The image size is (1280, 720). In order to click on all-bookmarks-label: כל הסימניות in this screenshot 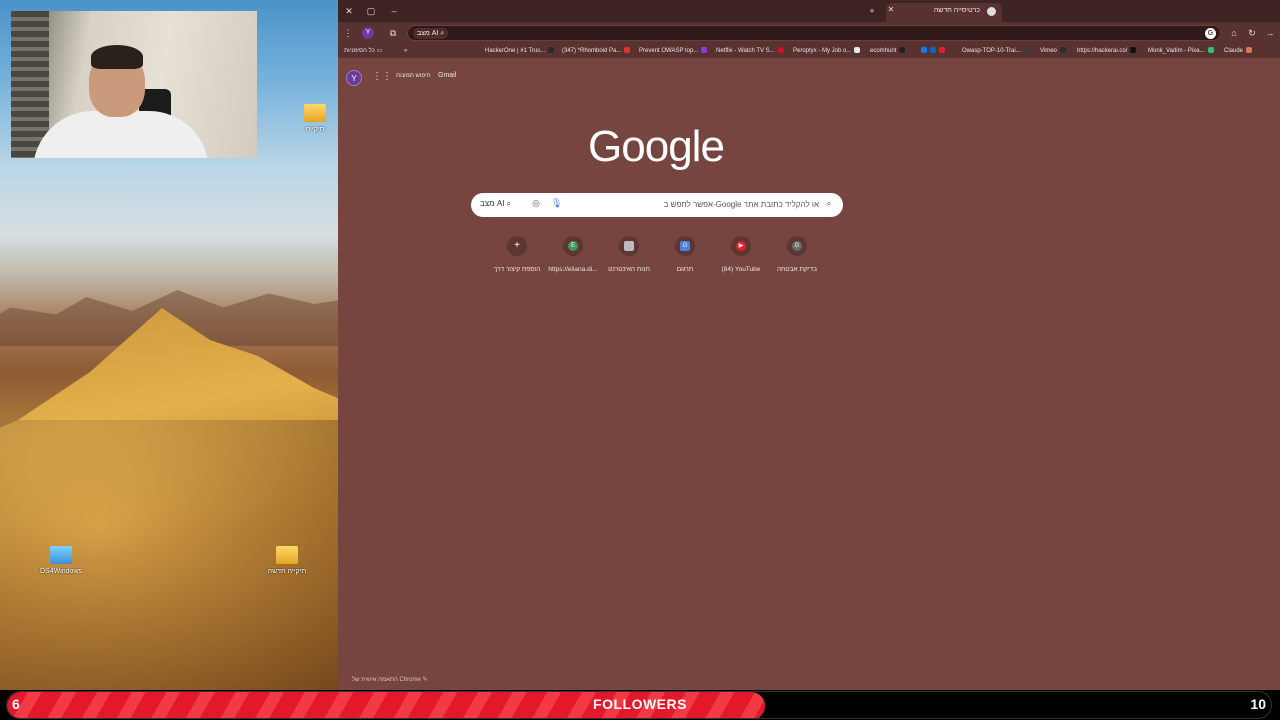, I will do `click(359, 51)`.